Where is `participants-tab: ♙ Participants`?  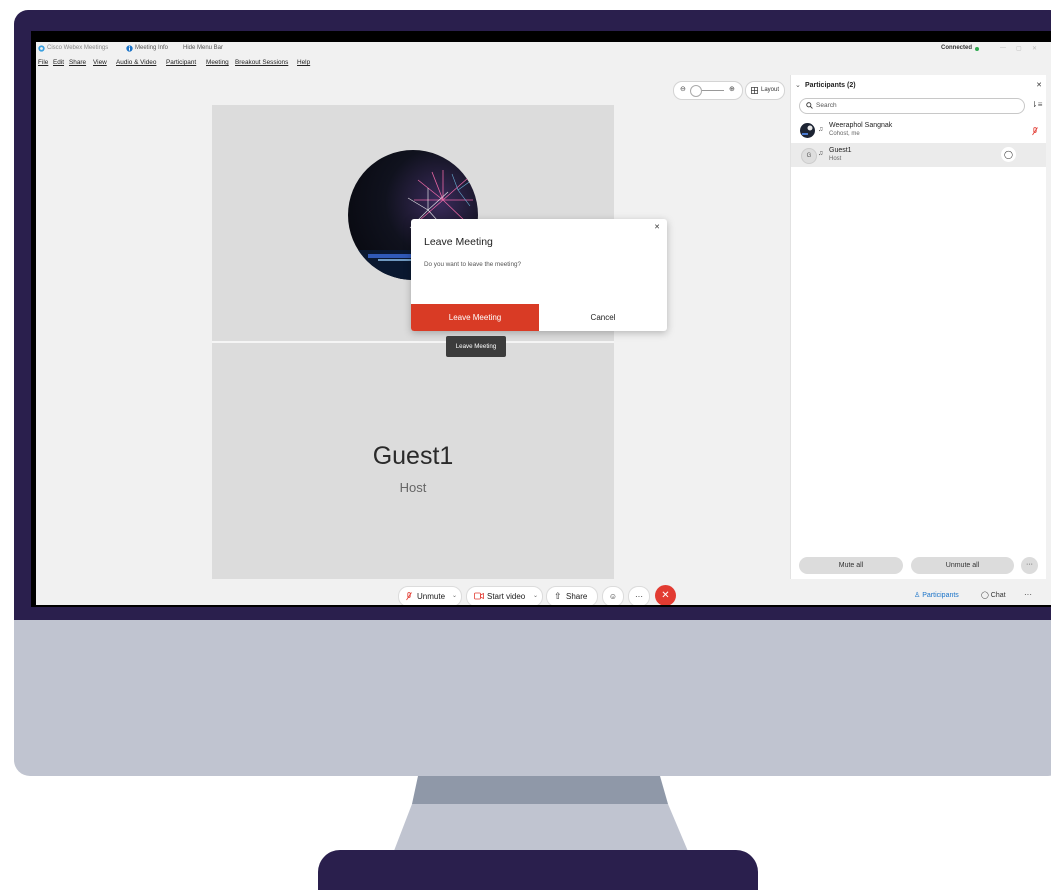
participants-tab: ♙ Participants is located at coordinates (936, 595).